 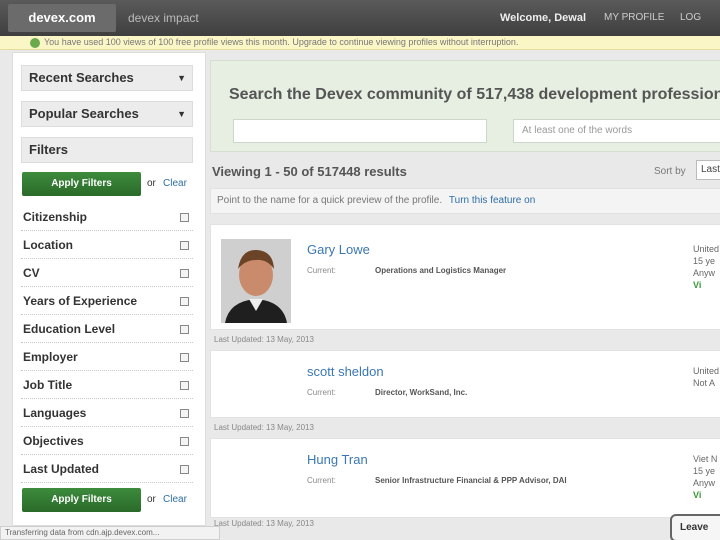 I want to click on recent-searches-dropdown: Recent Searches ▼, so click(x=107, y=78).